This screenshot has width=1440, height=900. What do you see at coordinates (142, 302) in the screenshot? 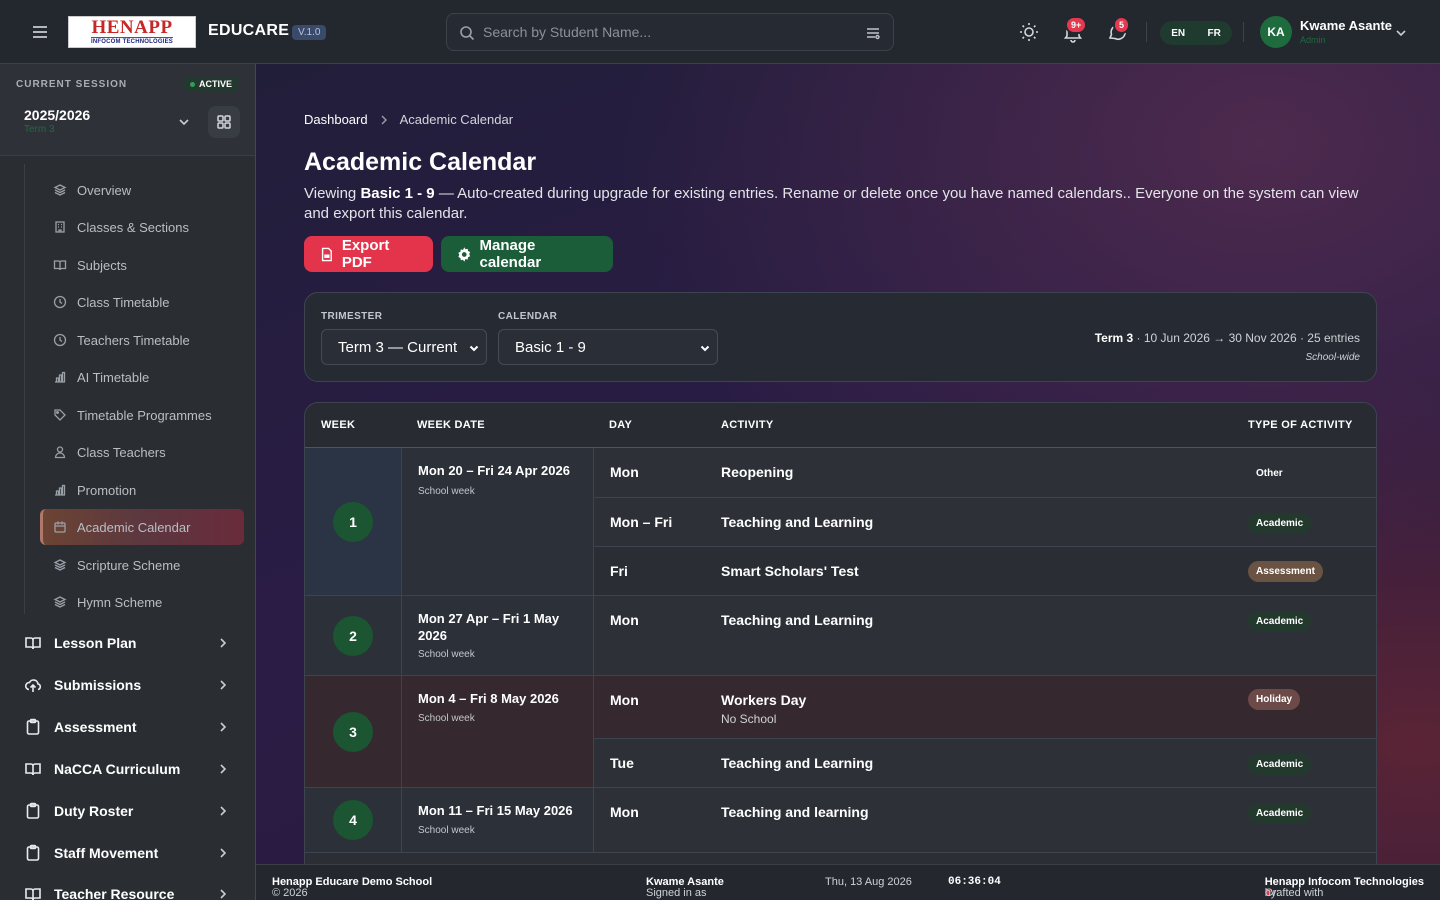
I see `sidebar-item-class-timetable: Class Timetable` at bounding box center [142, 302].